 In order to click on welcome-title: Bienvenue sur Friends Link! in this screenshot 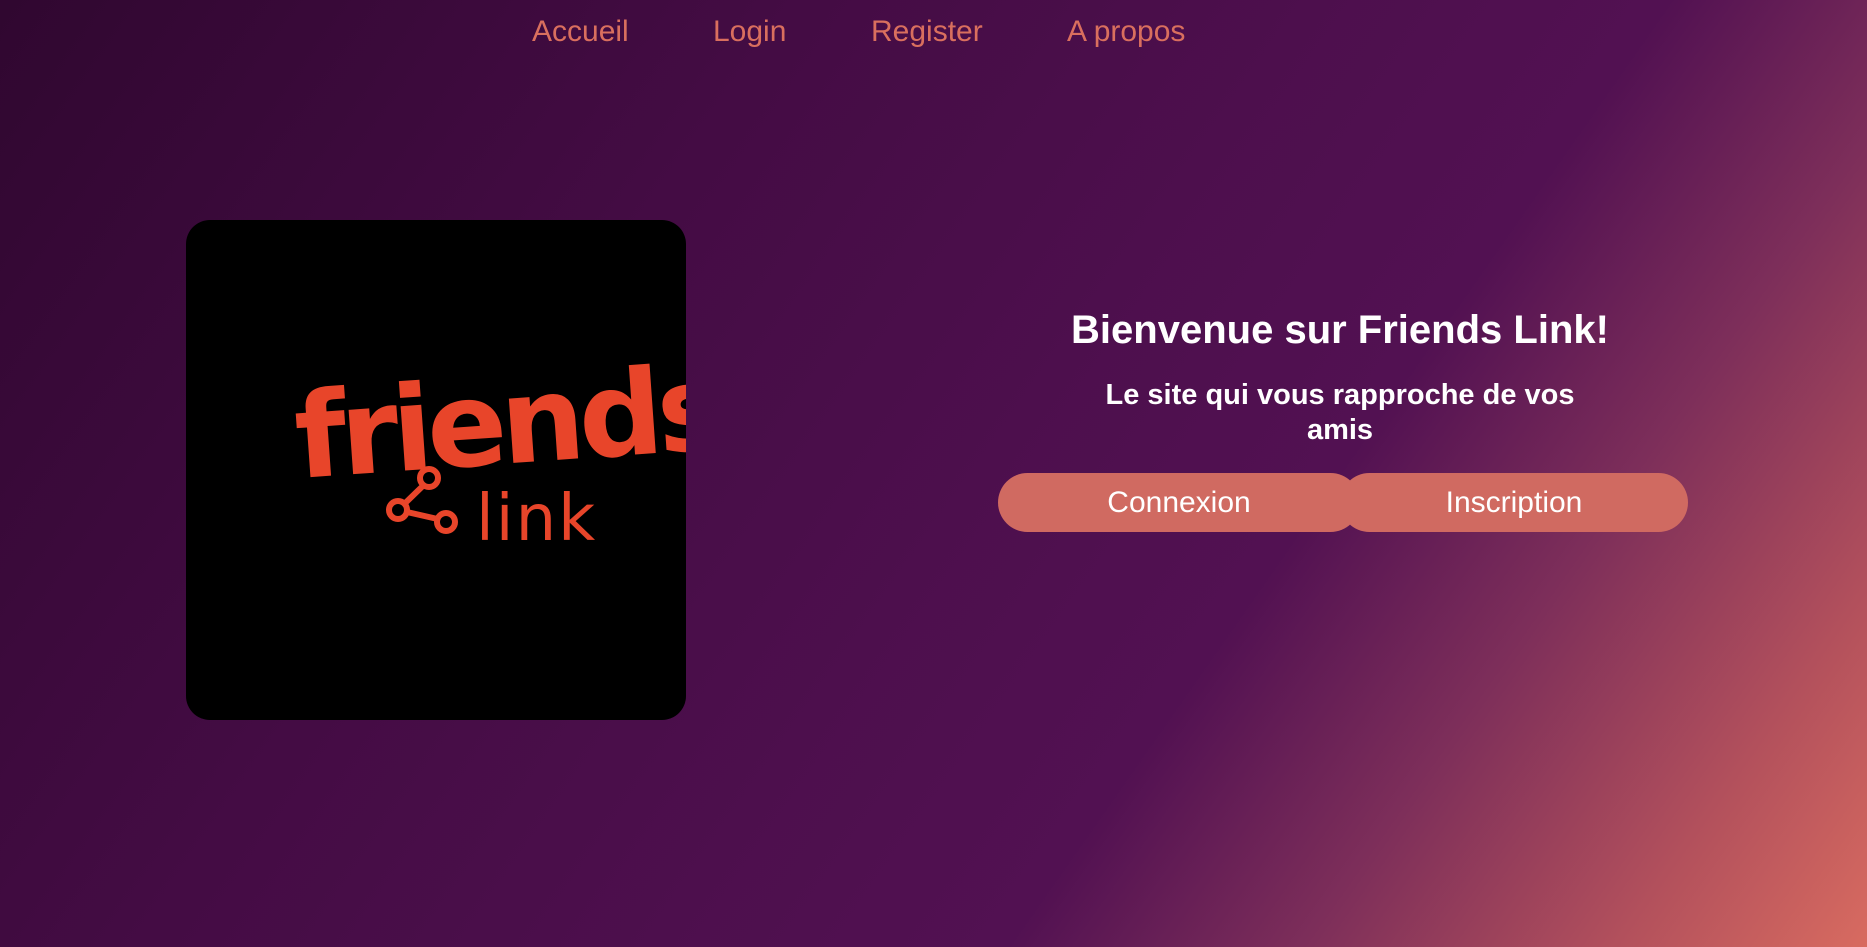, I will do `click(1340, 330)`.